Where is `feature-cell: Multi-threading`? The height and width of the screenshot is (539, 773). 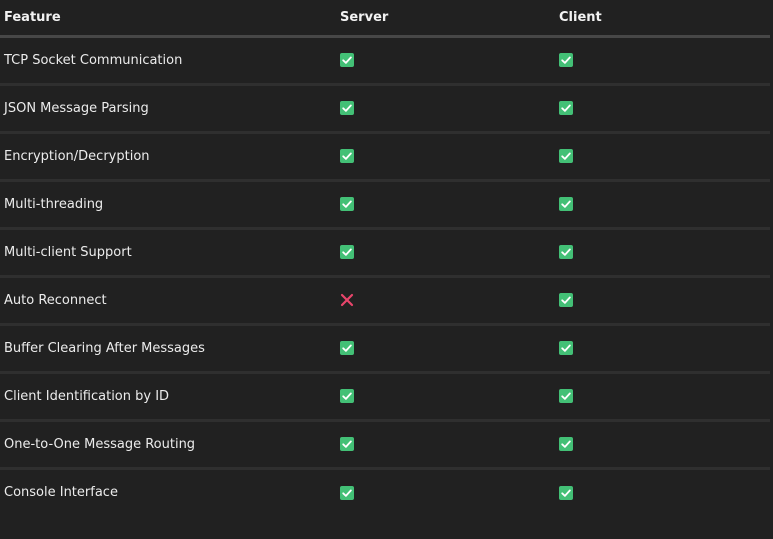 feature-cell: Multi-threading is located at coordinates (168, 205).